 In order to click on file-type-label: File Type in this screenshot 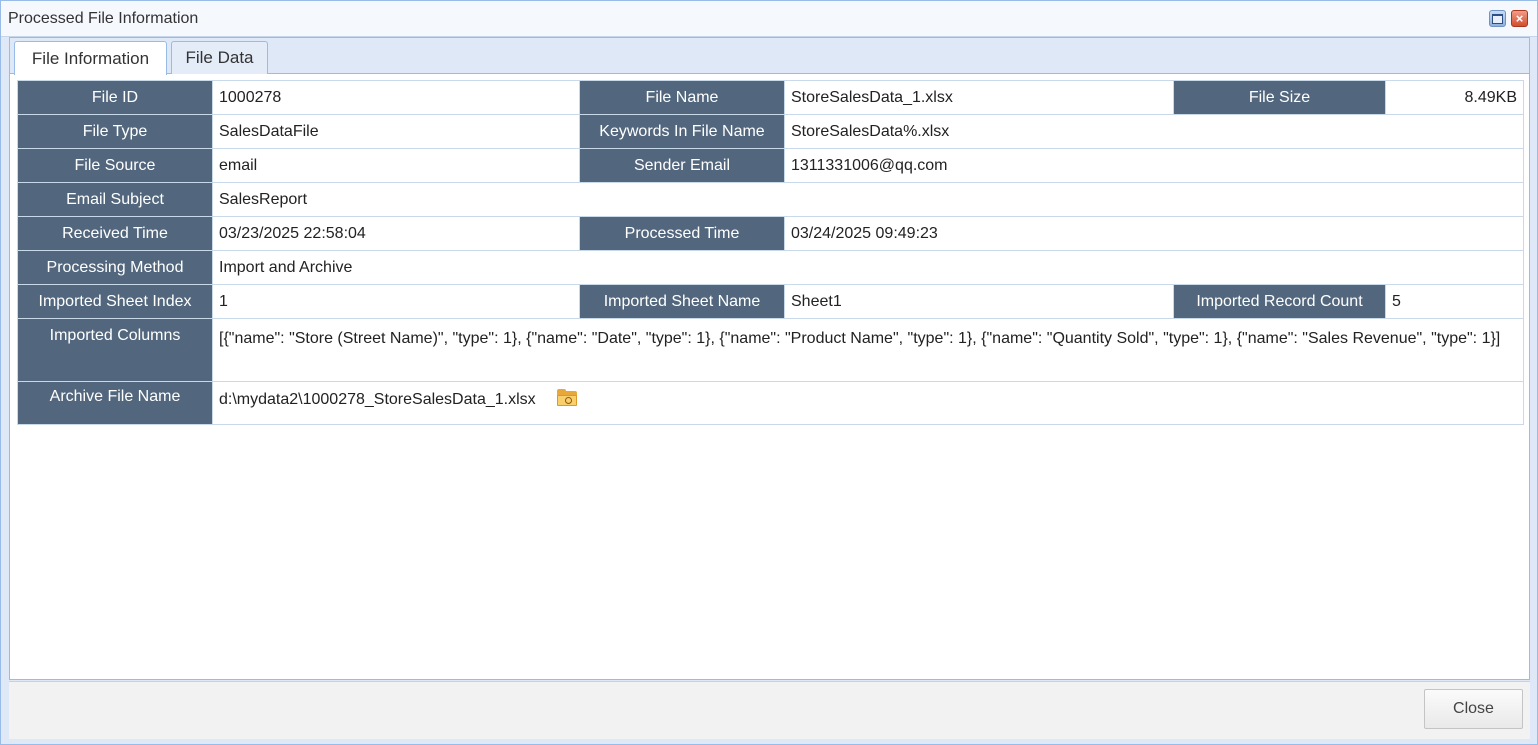, I will do `click(115, 131)`.